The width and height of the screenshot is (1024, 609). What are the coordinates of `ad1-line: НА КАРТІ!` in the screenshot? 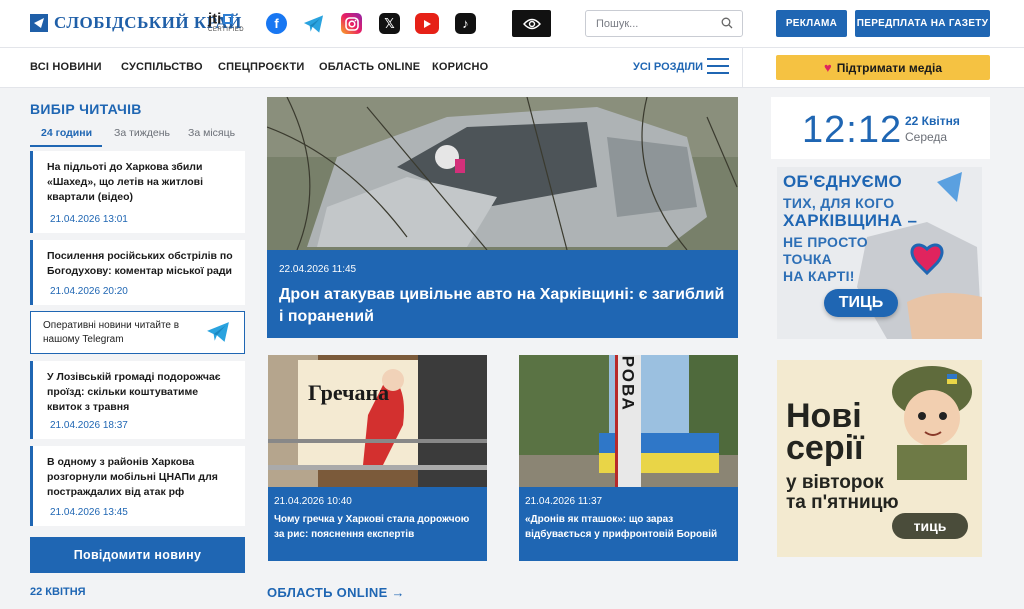 It's located at (819, 276).